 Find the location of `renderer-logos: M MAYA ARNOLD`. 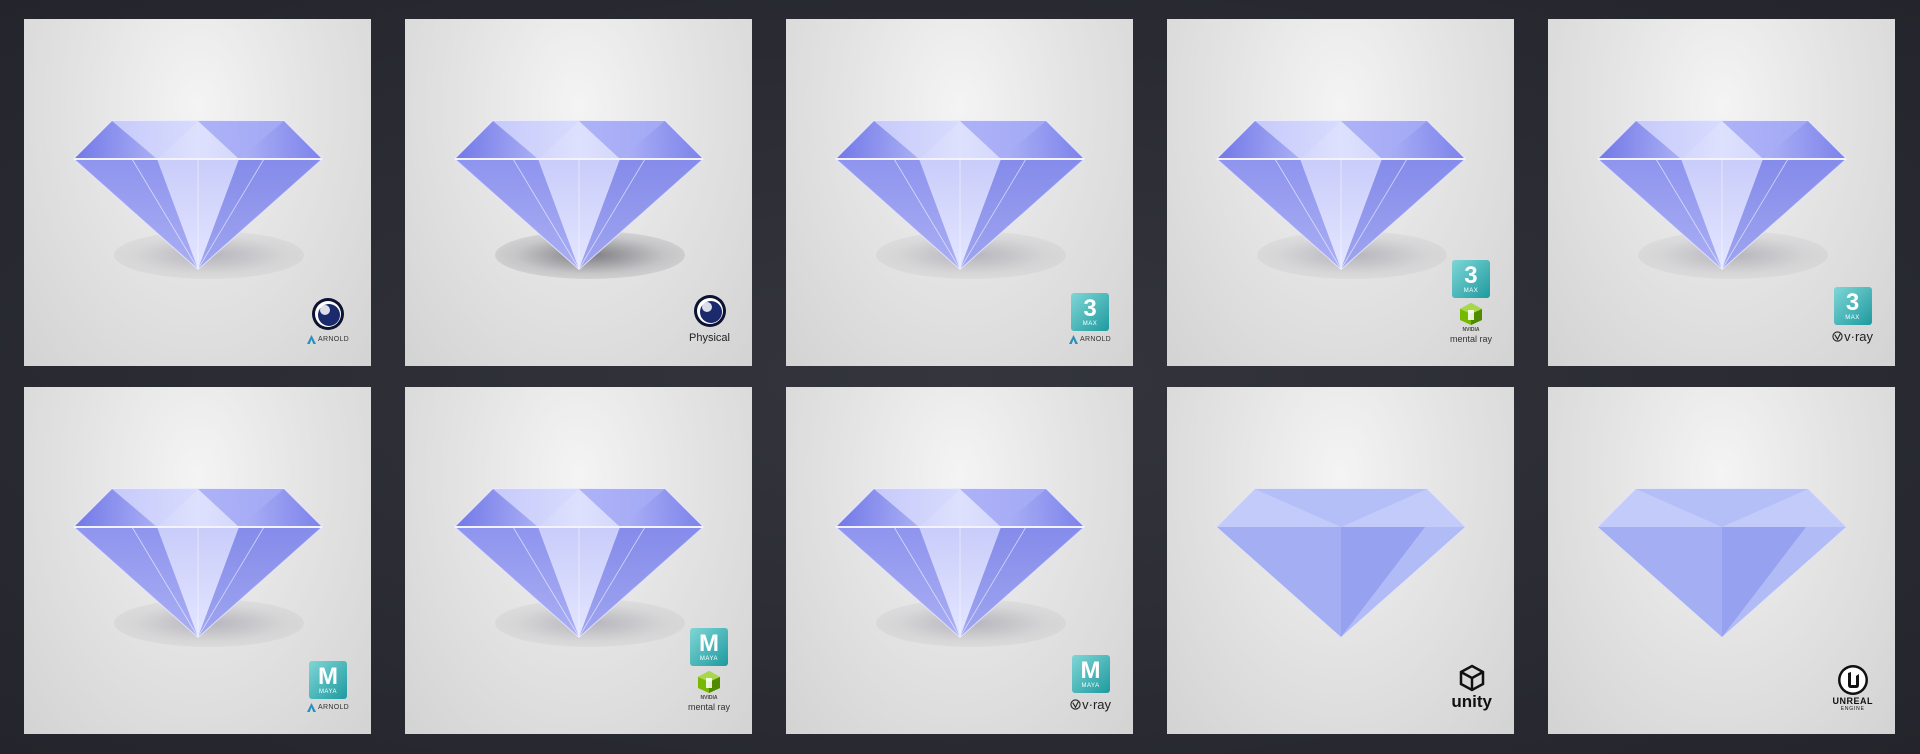

renderer-logos: M MAYA ARNOLD is located at coordinates (328, 686).